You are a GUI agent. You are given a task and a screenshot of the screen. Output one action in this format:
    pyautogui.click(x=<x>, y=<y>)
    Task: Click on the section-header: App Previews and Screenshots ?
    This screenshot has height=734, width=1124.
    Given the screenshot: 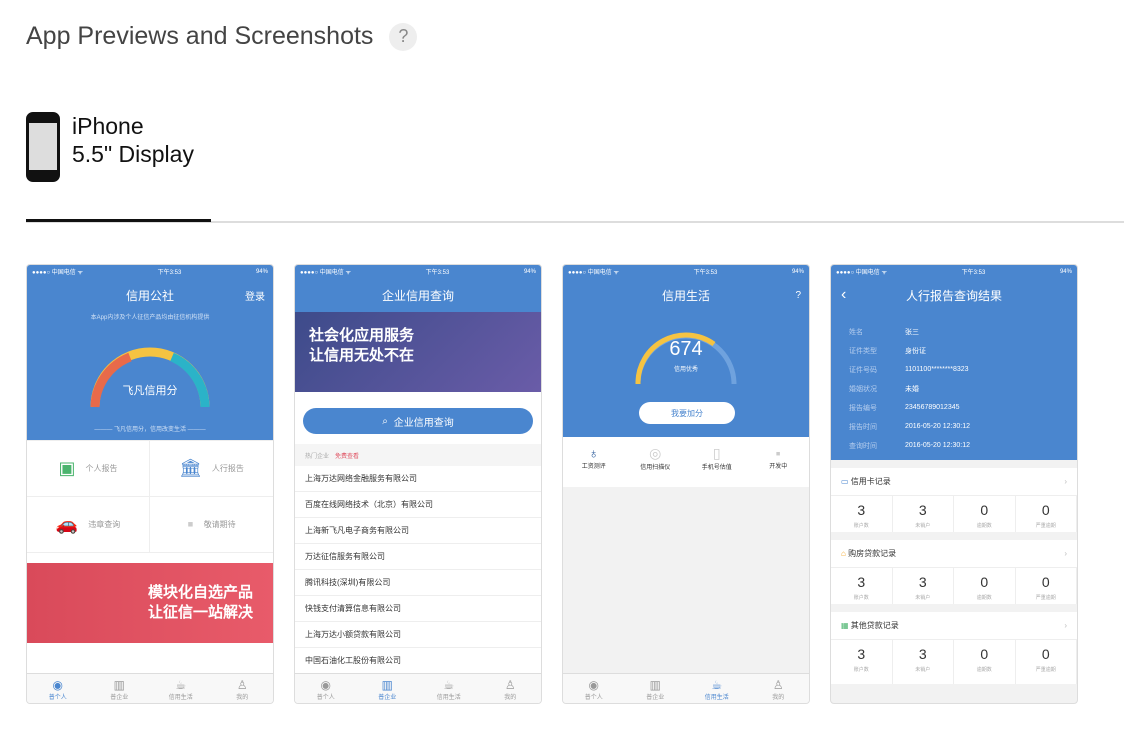 What is the action you would take?
    pyautogui.click(x=222, y=36)
    